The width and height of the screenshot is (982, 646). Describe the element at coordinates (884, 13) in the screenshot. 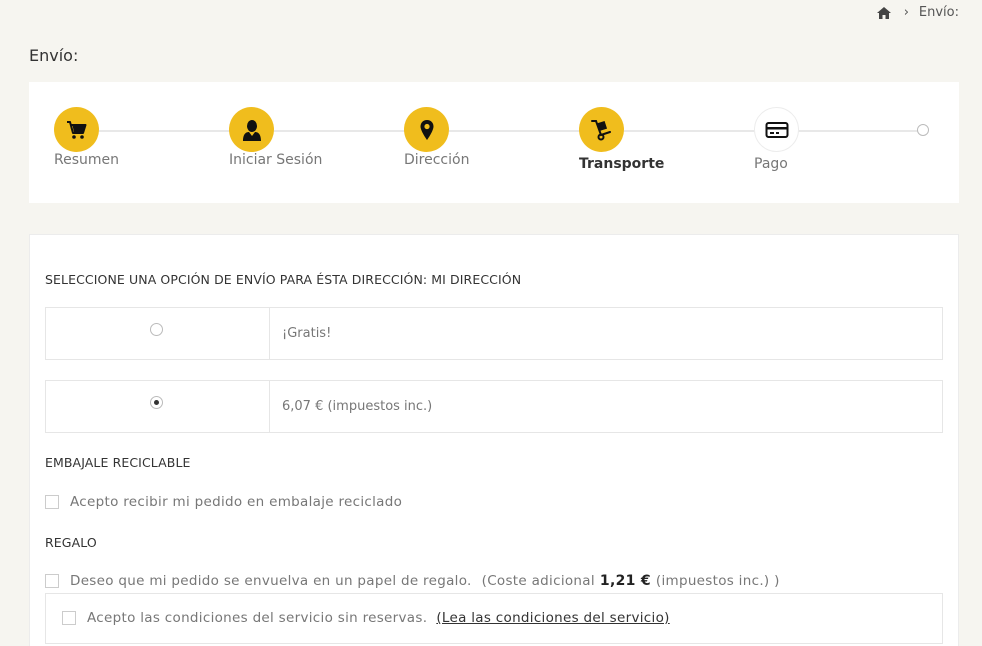

I see `home-icon` at that location.